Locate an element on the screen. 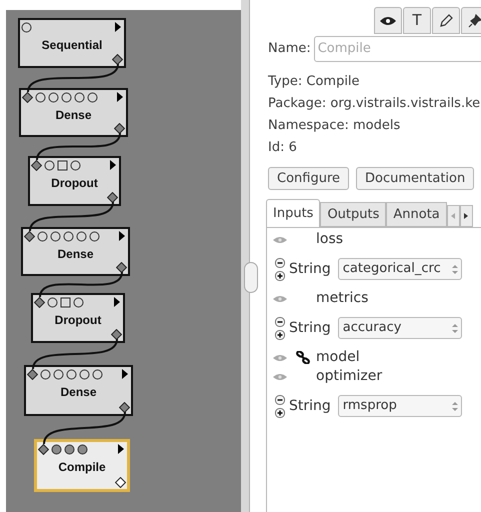  port-name: optimizer is located at coordinates (349, 376).